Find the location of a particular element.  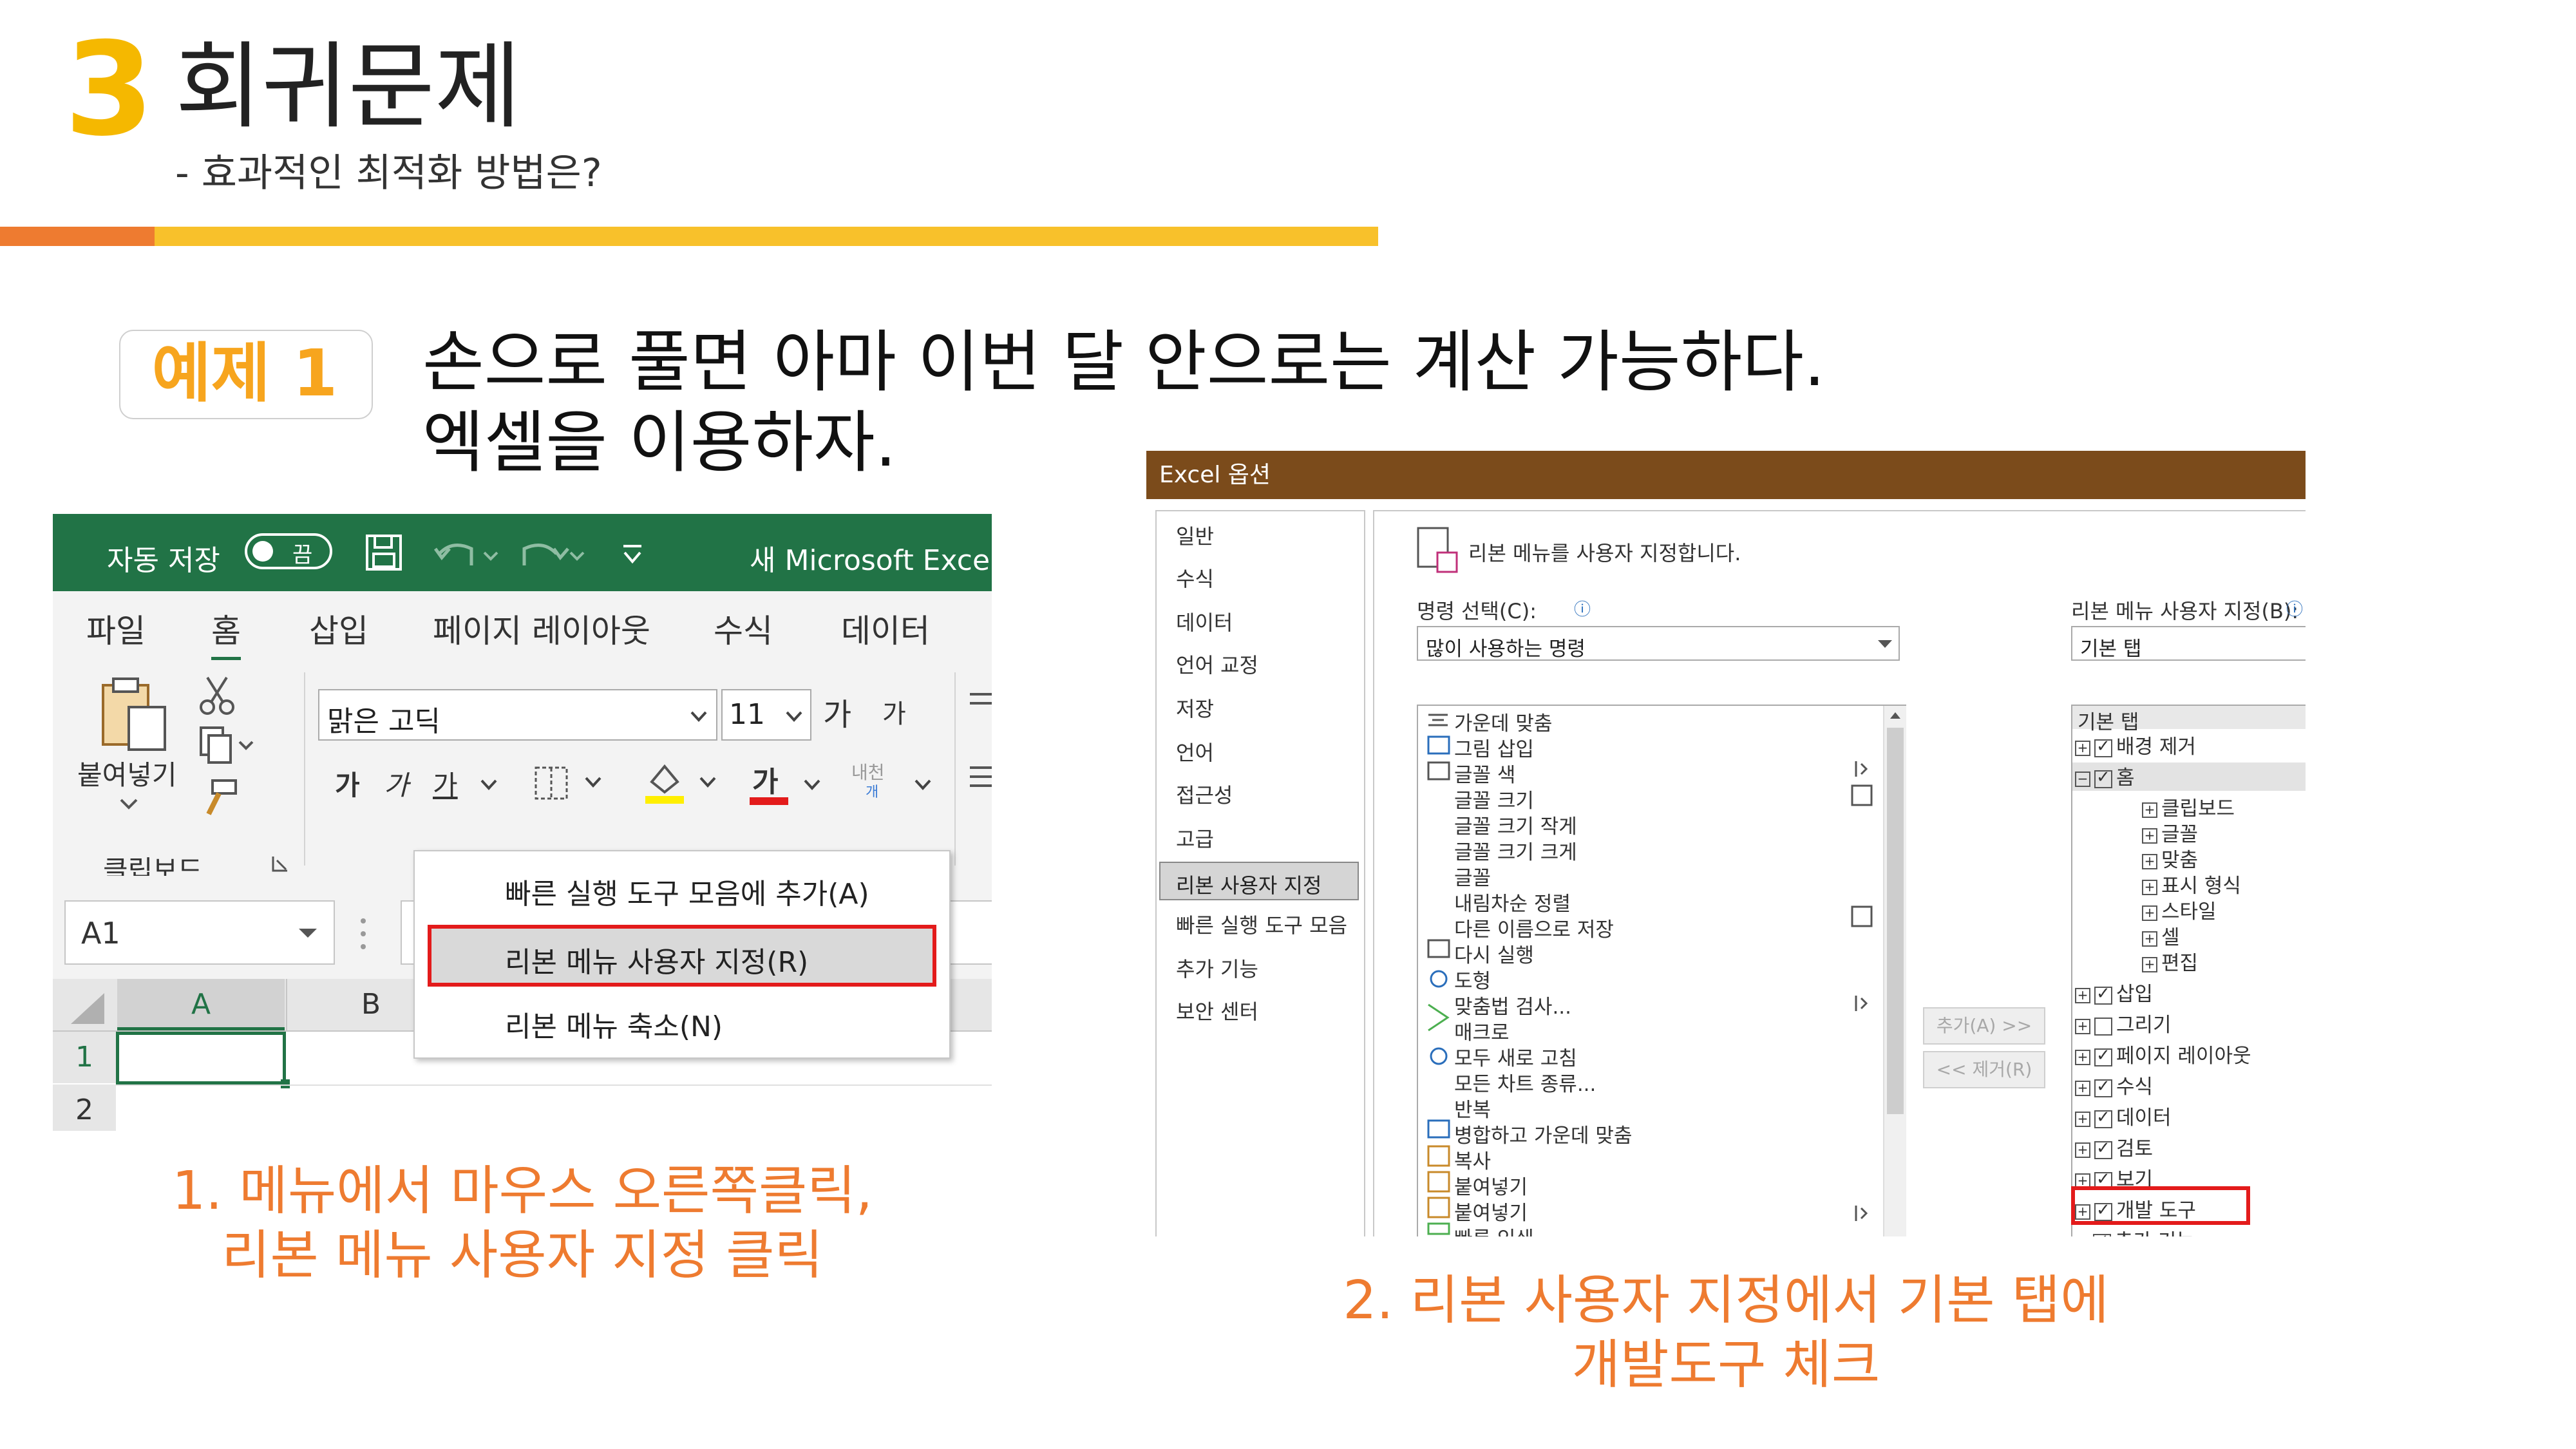

command-item: 병합하고 가운데 맞춤 is located at coordinates (1543, 1133).